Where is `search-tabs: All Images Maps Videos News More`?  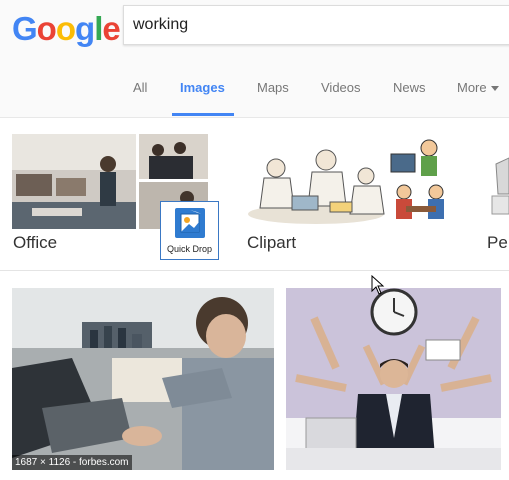 search-tabs: All Images Maps Videos News More is located at coordinates (254, 95).